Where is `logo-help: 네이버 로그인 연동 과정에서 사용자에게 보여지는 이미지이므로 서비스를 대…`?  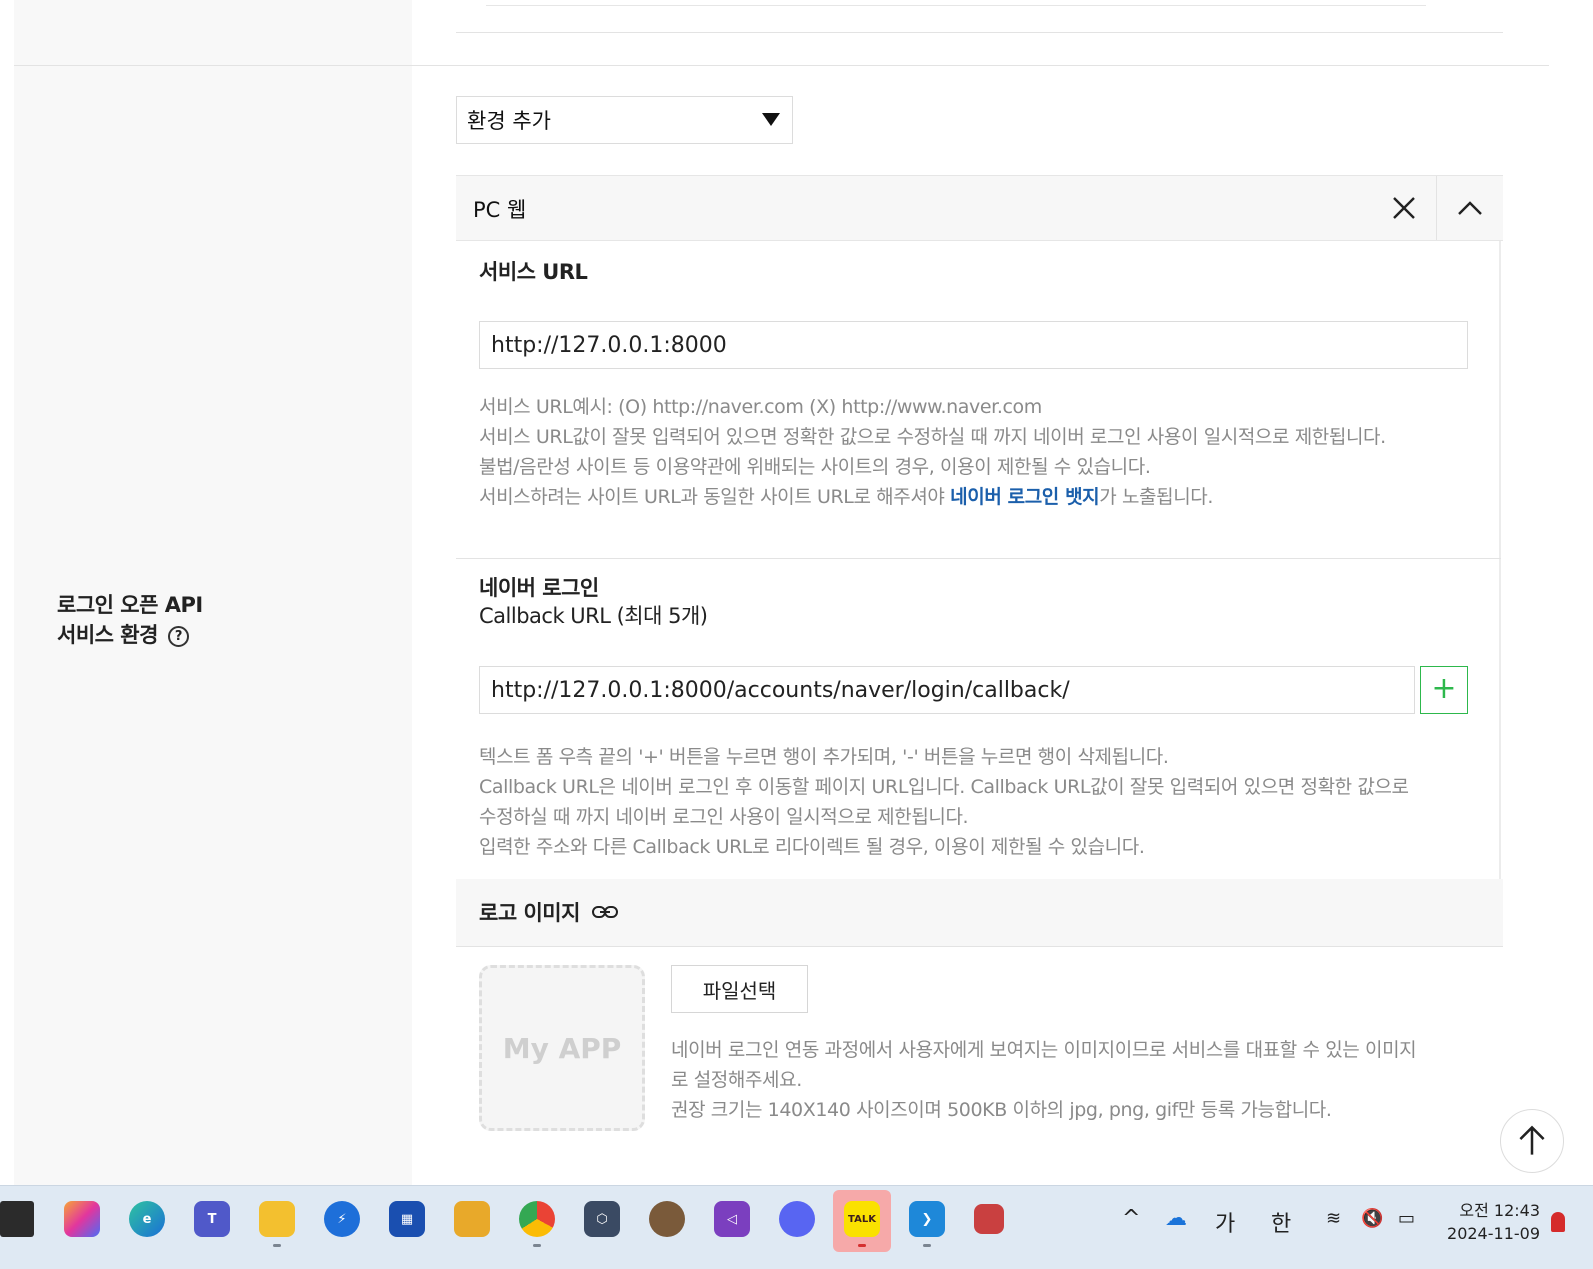
logo-help: 네이버 로그인 연동 과정에서 사용자에게 보여지는 이미지이므로 서비스를 대… is located at coordinates (1044, 1080).